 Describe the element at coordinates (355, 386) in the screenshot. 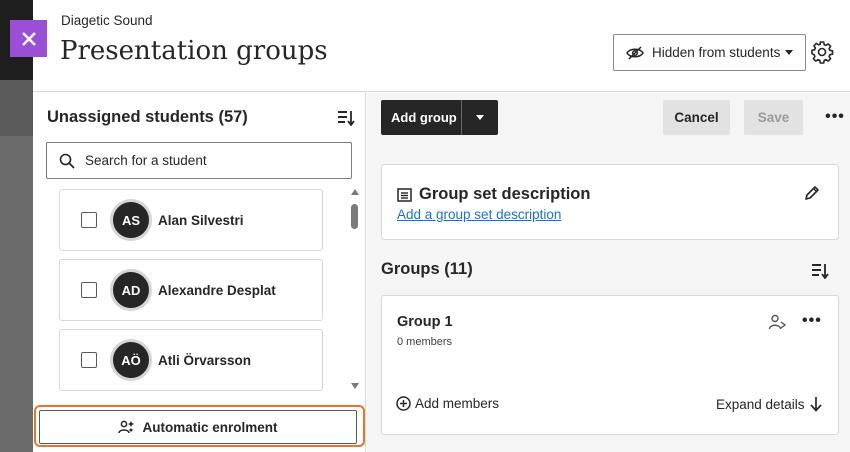

I see `scroll-down-icon` at that location.